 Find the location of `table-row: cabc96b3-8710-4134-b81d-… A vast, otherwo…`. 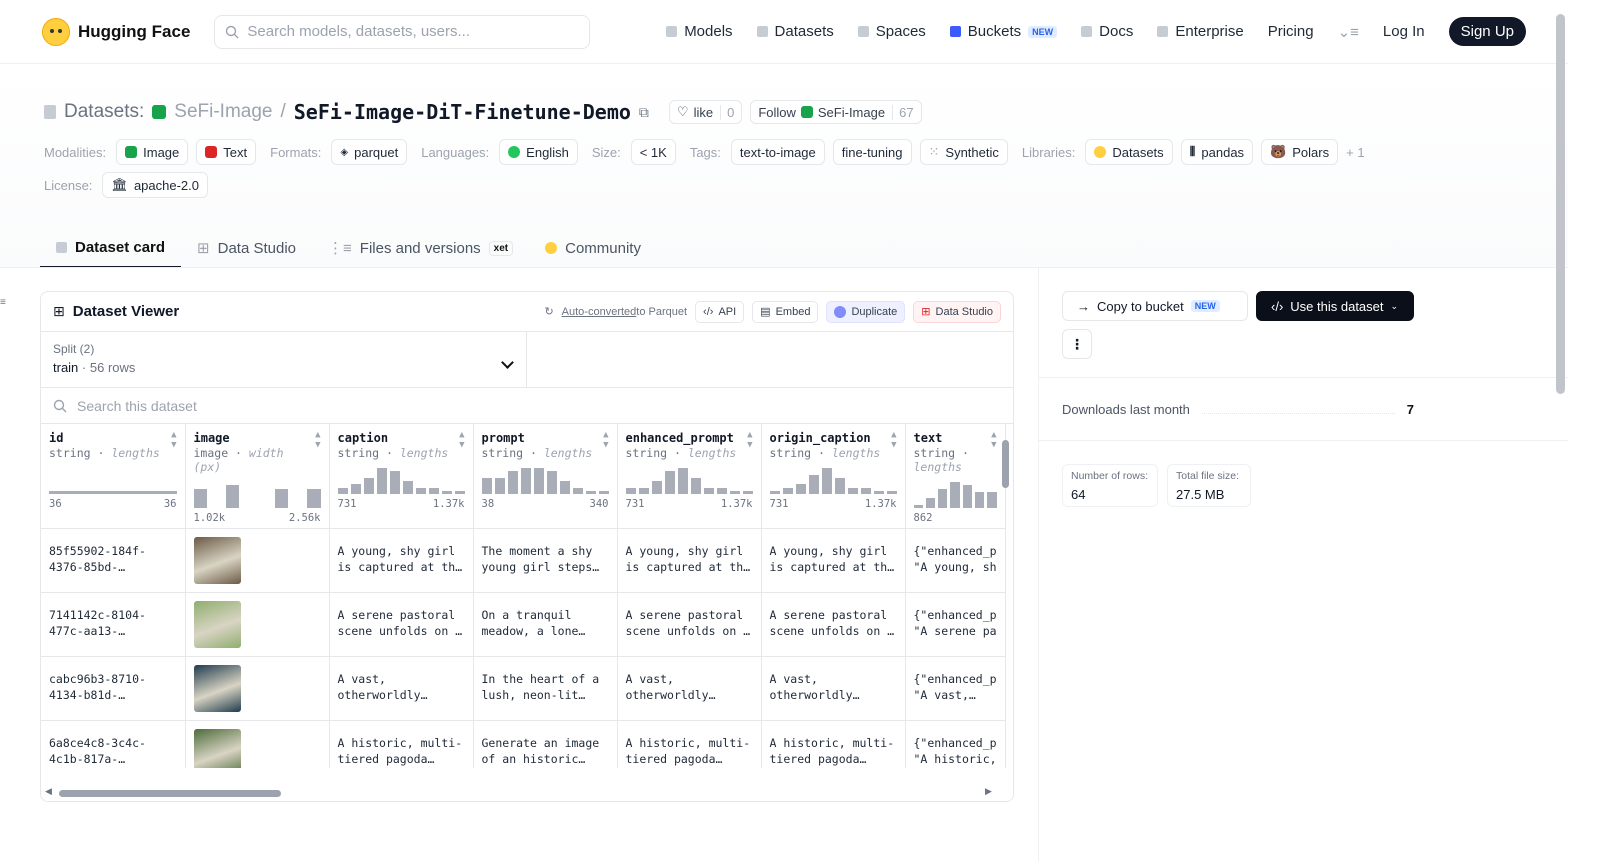

table-row: cabc96b3-8710-4134-b81d-… A vast, otherwo… is located at coordinates (523, 688).